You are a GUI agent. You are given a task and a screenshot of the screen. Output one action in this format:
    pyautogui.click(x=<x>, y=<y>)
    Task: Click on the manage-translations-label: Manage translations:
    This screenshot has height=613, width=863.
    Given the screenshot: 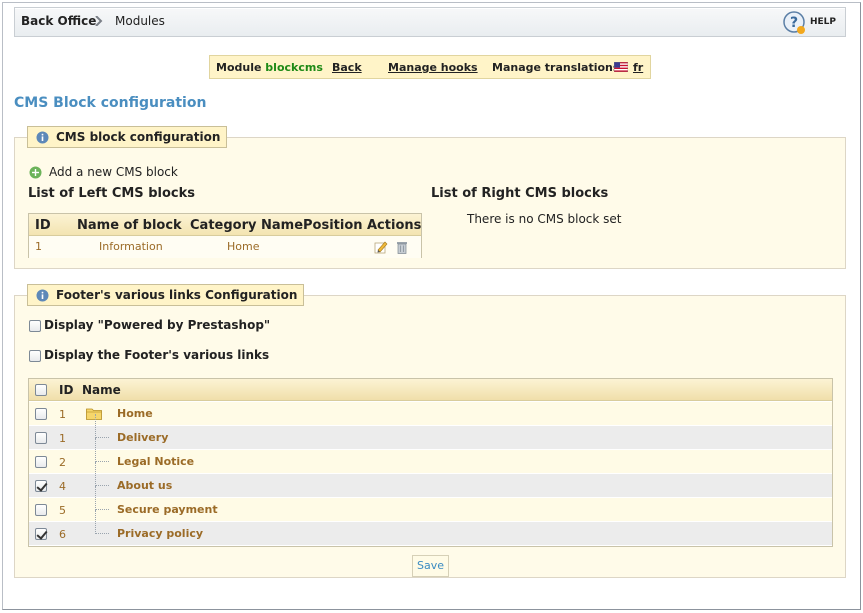 What is the action you would take?
    pyautogui.click(x=558, y=67)
    